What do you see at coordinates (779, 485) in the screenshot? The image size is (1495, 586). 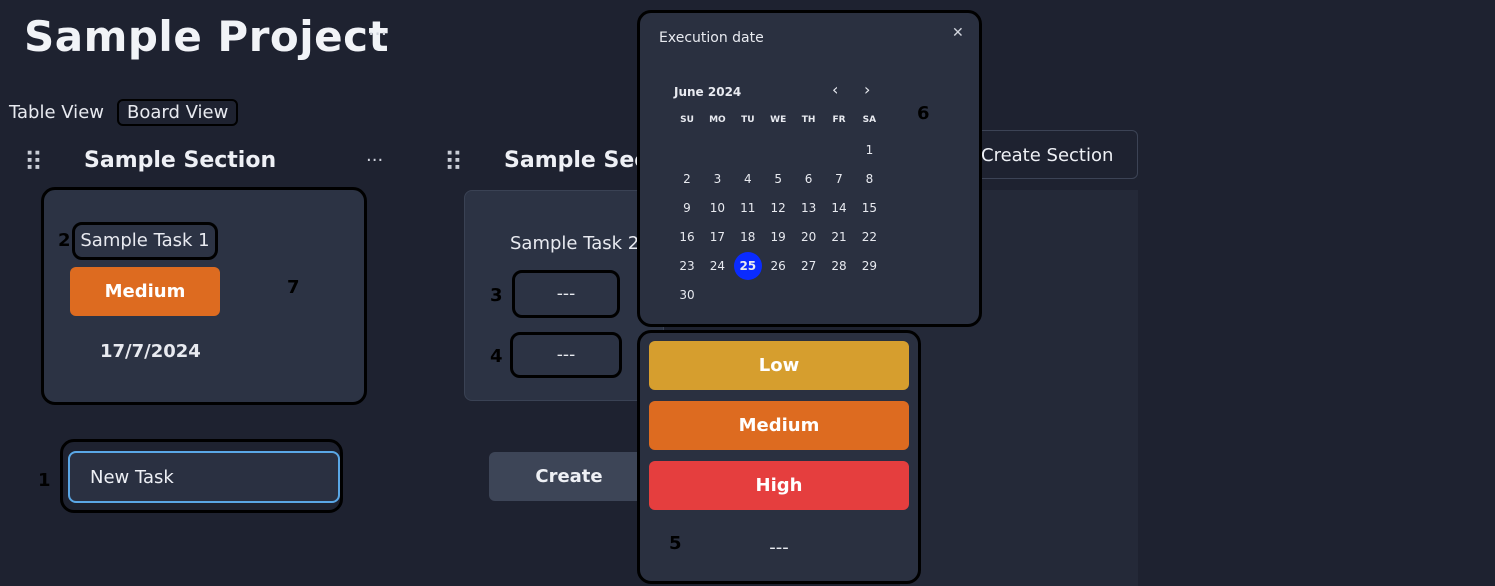 I see `priority-option-high: High` at bounding box center [779, 485].